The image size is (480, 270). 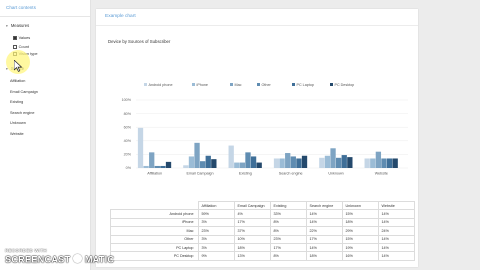 What do you see at coordinates (154, 239) in the screenshot?
I see `row-header: Other` at bounding box center [154, 239].